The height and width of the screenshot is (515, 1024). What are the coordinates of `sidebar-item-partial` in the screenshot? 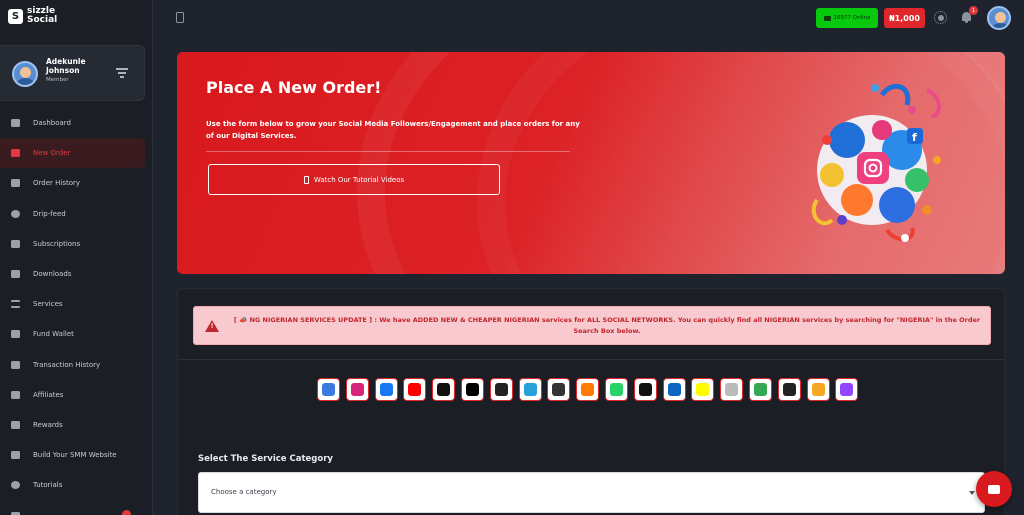 It's located at (76, 507).